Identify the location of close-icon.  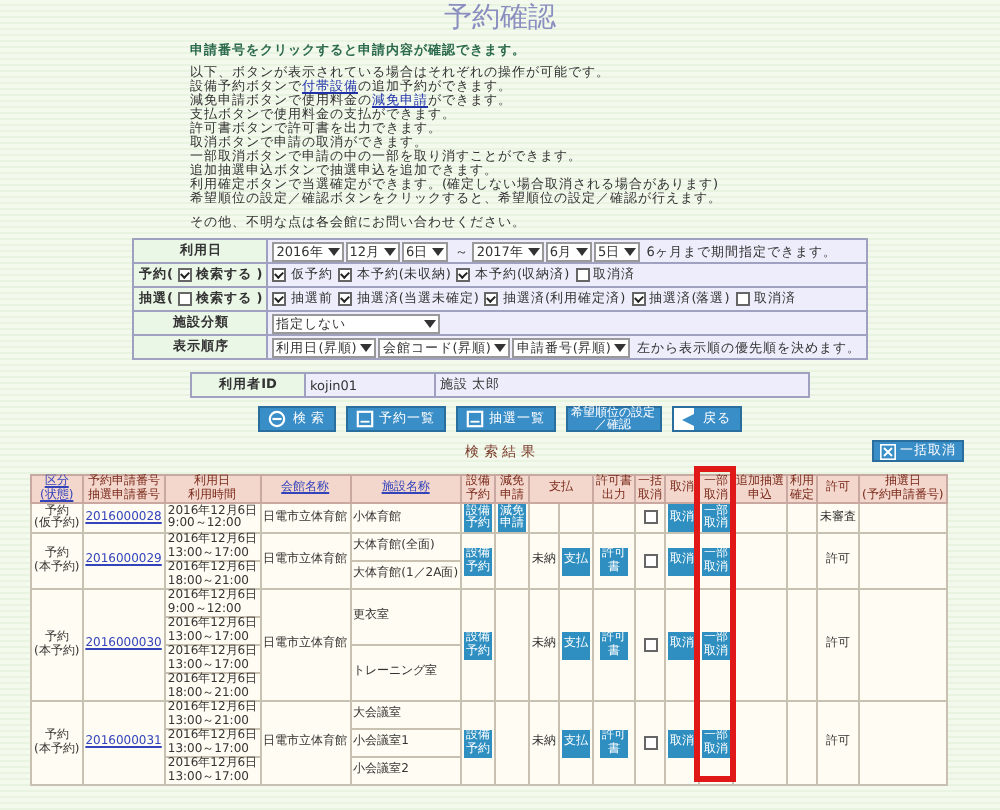
(888, 451).